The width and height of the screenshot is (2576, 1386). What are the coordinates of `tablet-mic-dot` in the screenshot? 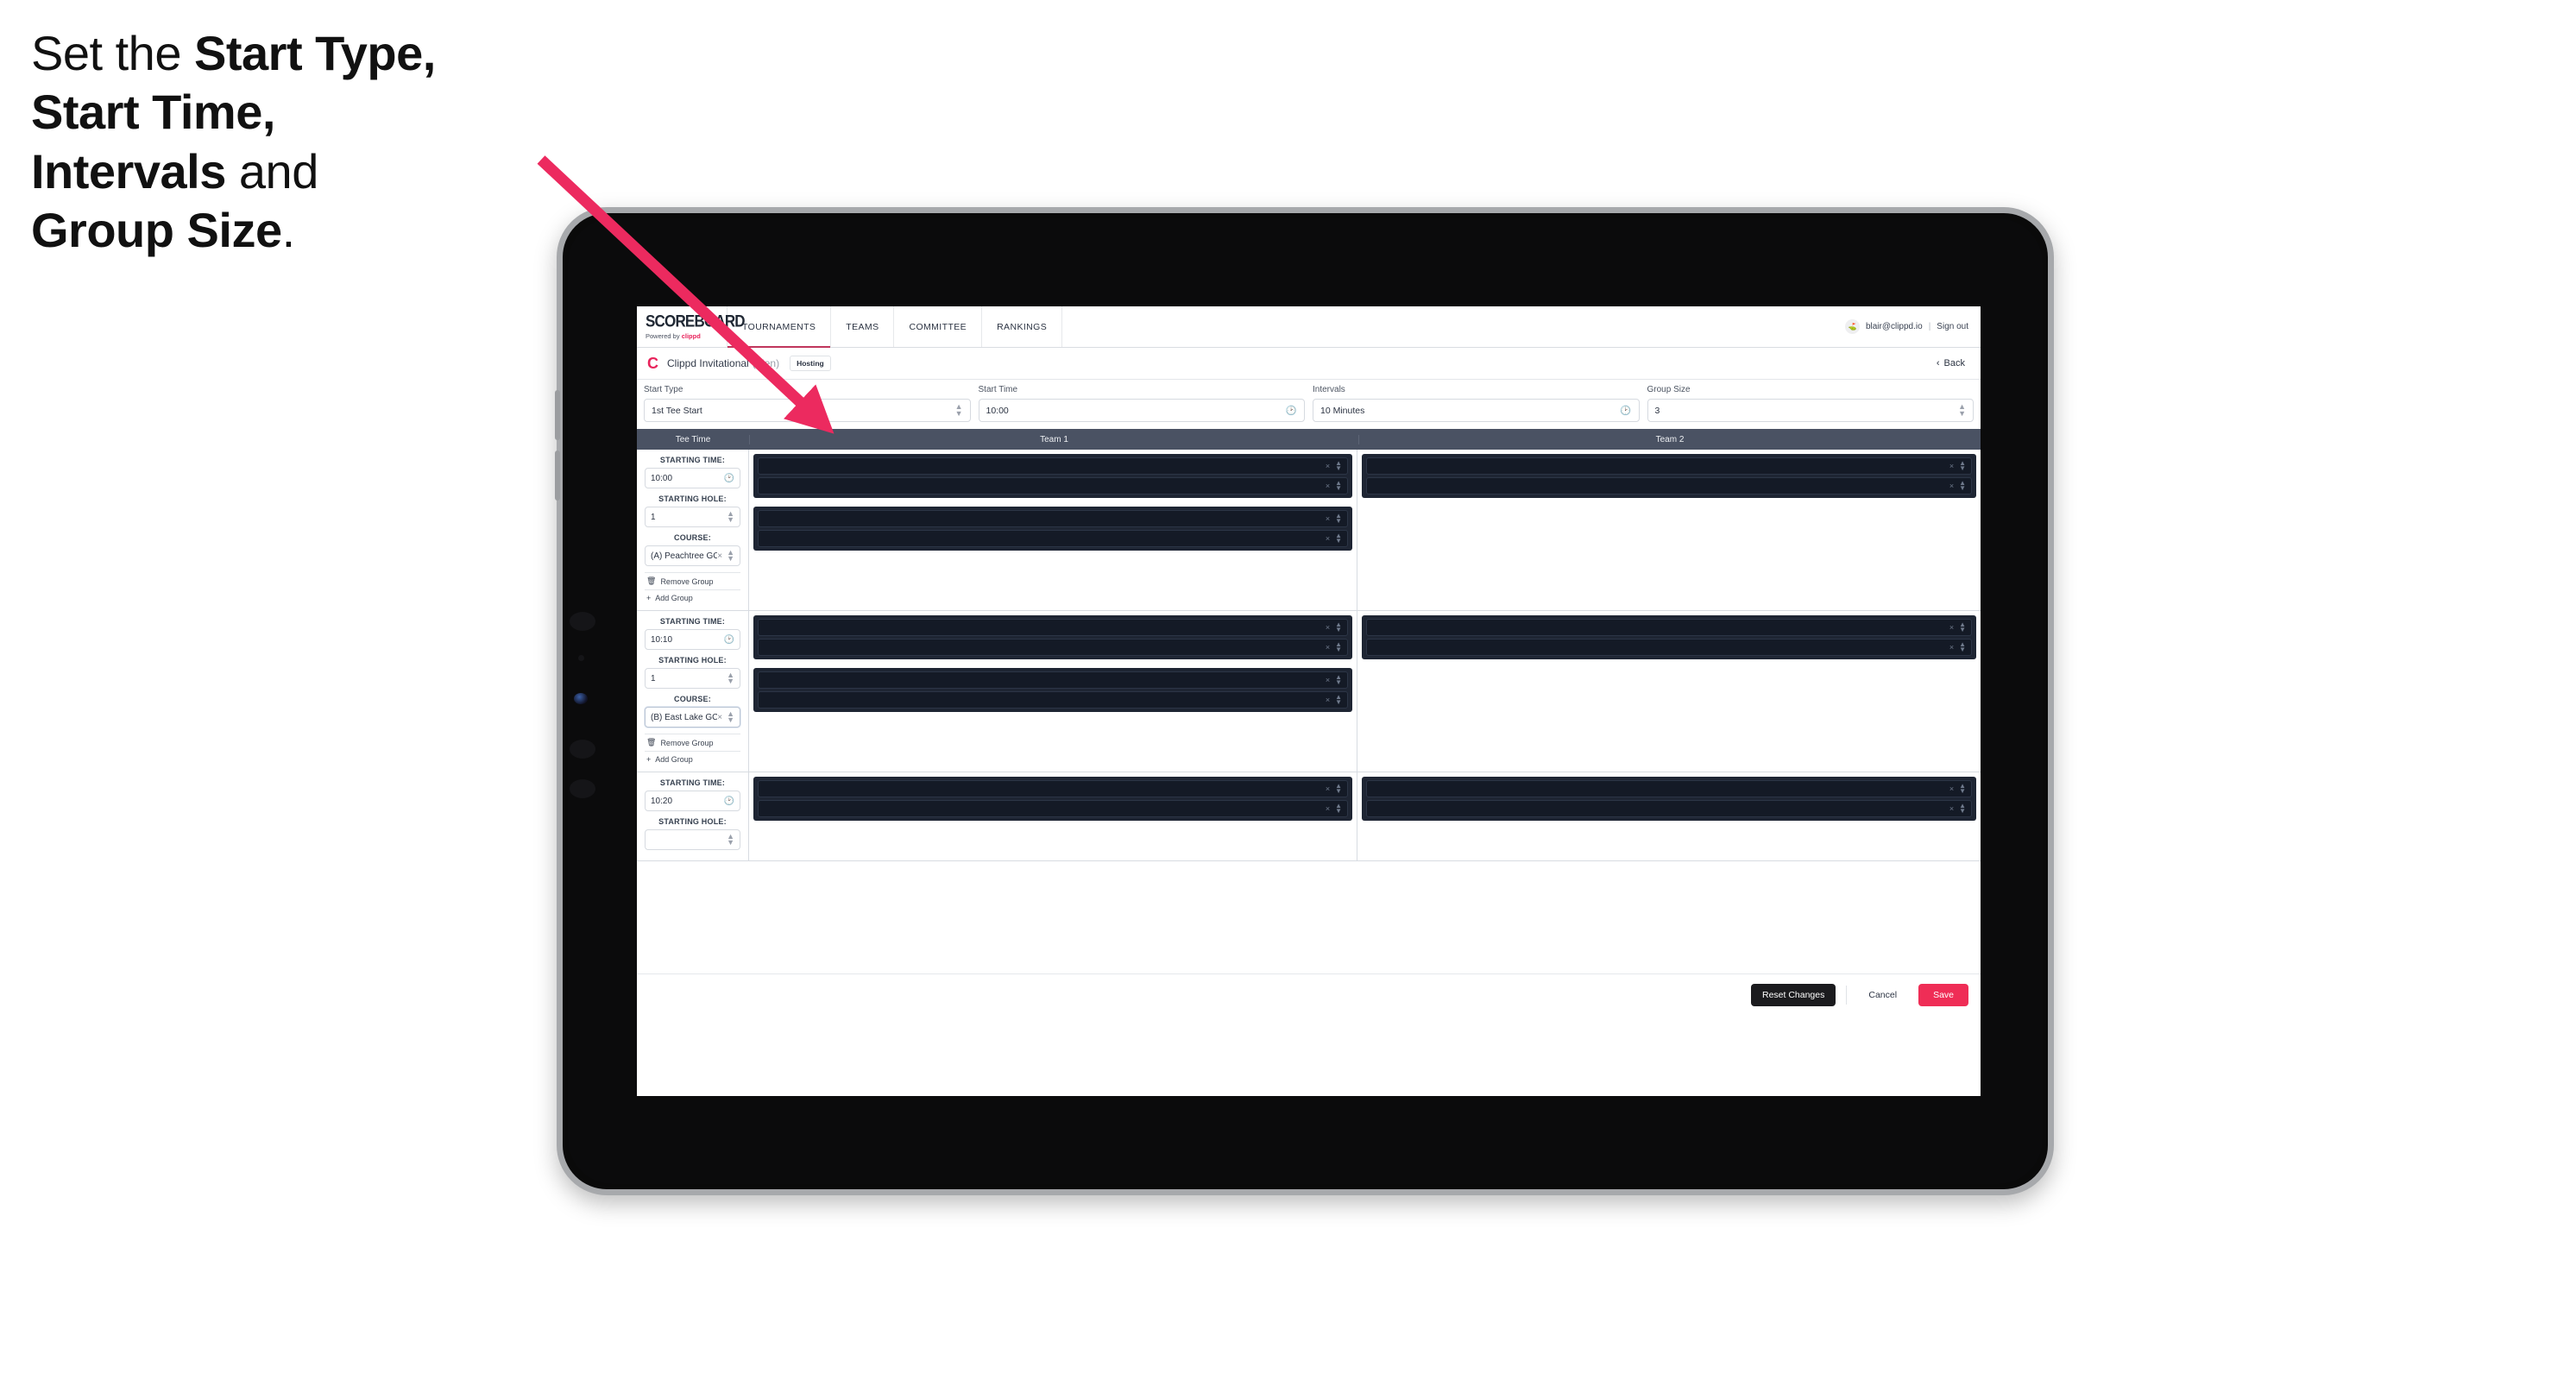 It's located at (582, 750).